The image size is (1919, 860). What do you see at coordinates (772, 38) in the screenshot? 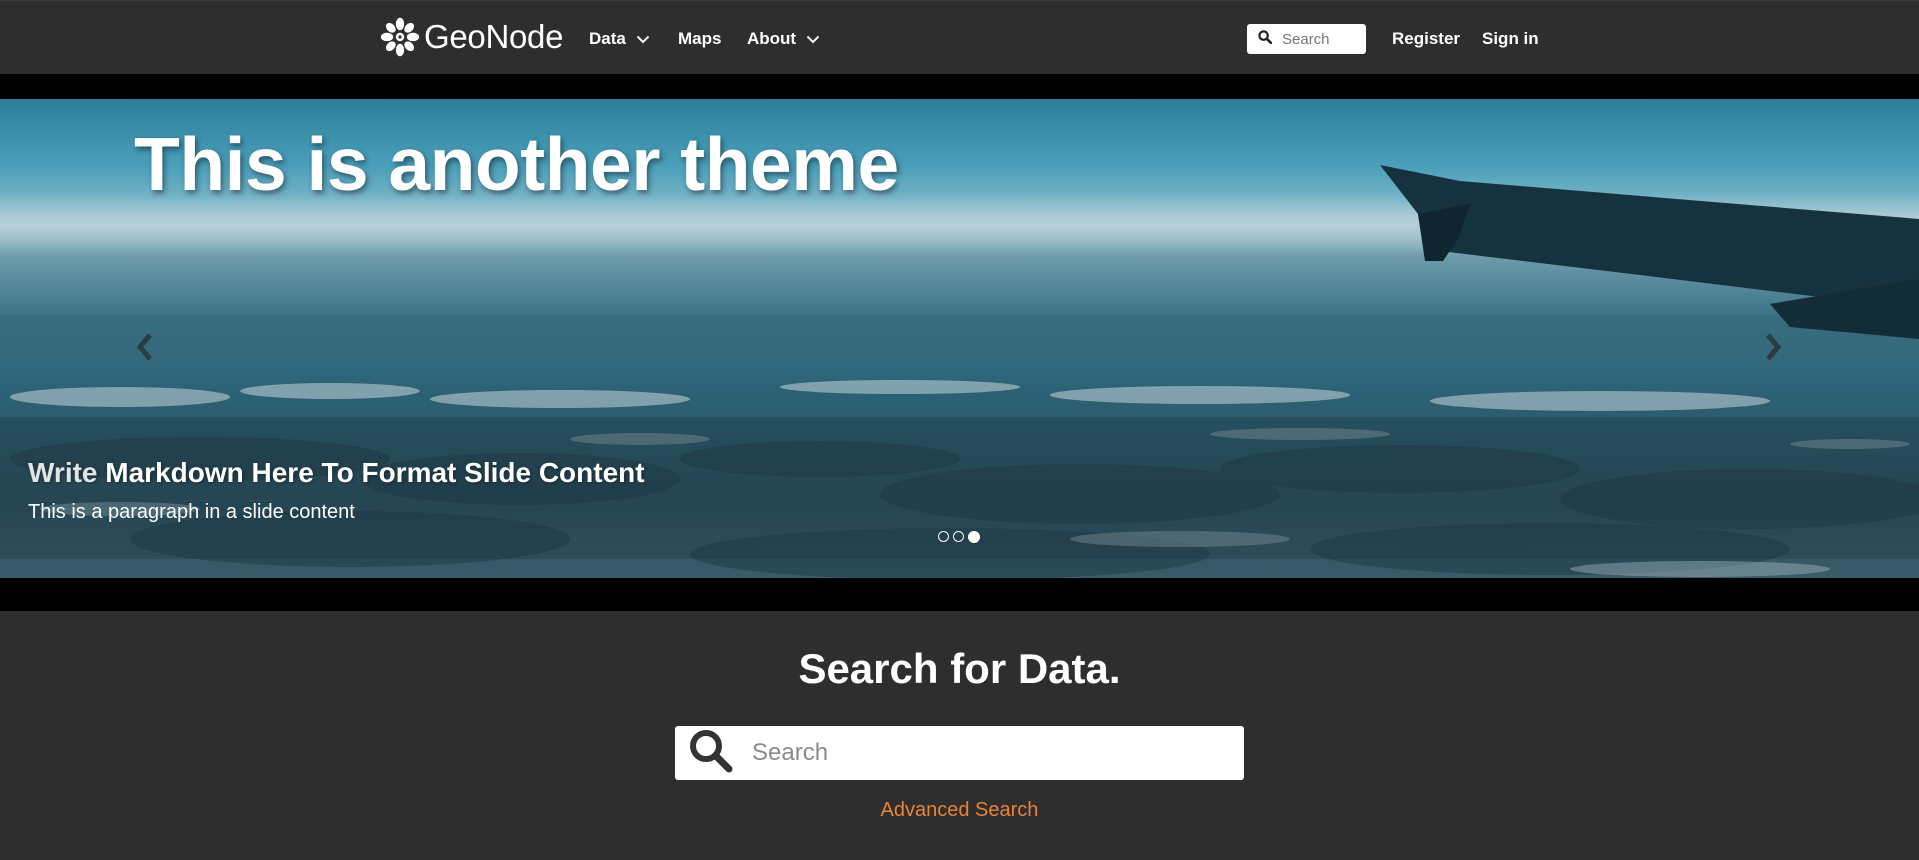
I see `nav-about-label: About` at bounding box center [772, 38].